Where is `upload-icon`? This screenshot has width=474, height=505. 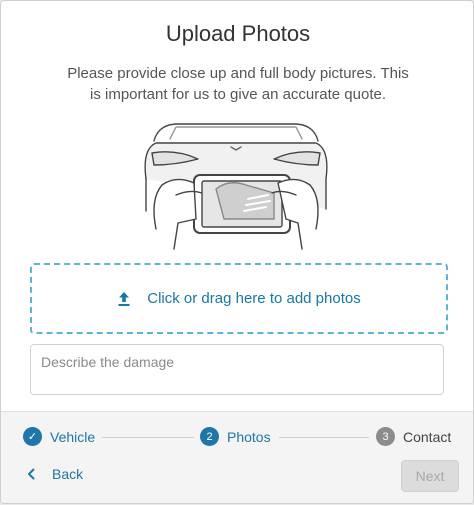
upload-icon is located at coordinates (124, 298).